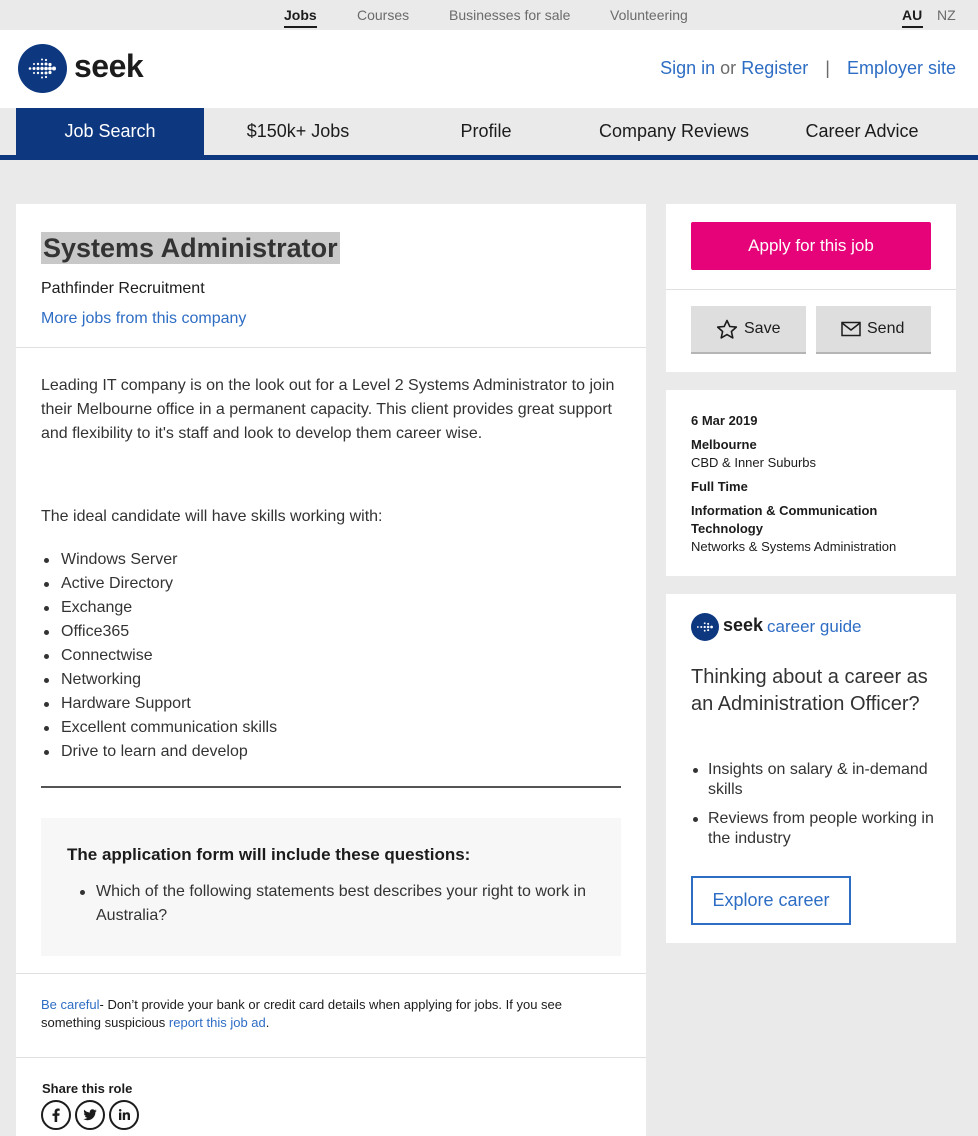 This screenshot has height=1136, width=978. What do you see at coordinates (727, 329) in the screenshot?
I see `star-icon` at bounding box center [727, 329].